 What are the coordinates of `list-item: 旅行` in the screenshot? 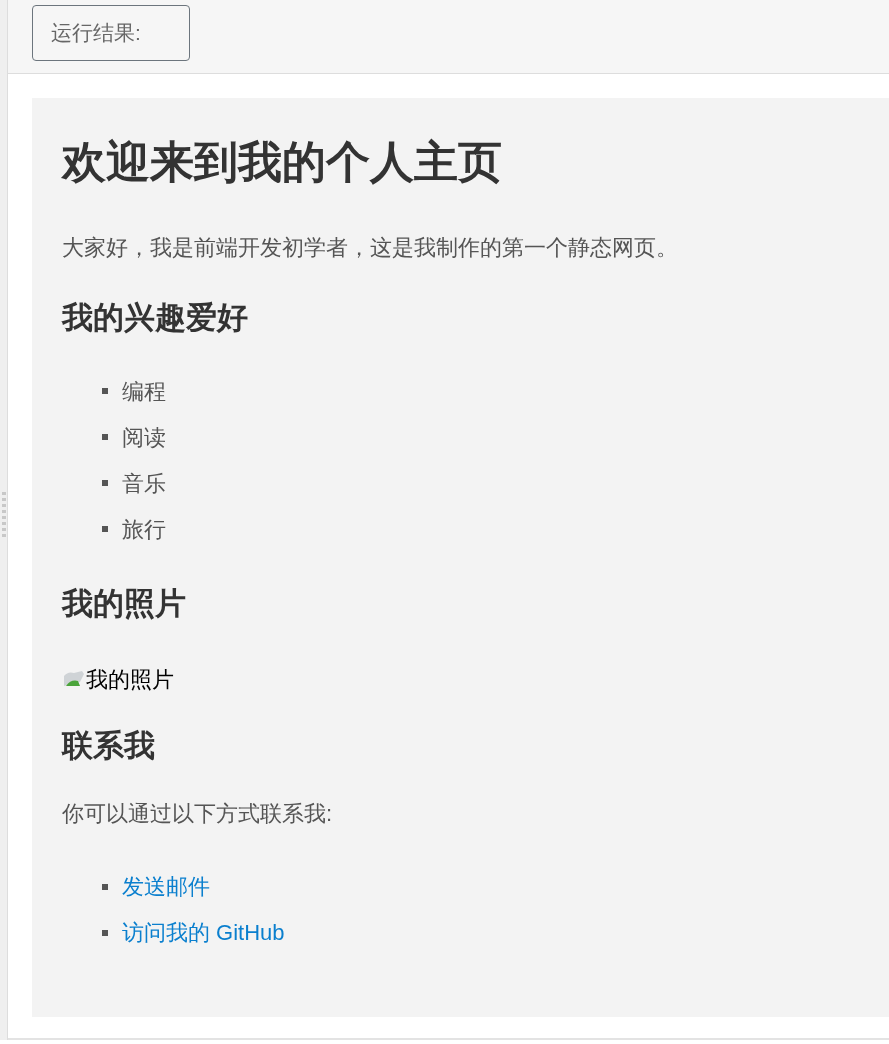 It's located at (144, 529).